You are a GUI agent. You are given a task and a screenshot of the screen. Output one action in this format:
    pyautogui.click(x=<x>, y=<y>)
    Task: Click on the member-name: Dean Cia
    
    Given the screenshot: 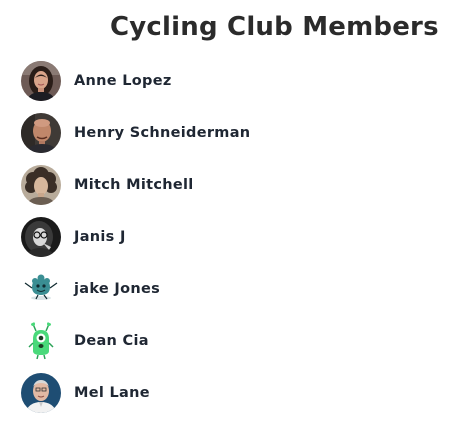 What is the action you would take?
    pyautogui.click(x=111, y=341)
    